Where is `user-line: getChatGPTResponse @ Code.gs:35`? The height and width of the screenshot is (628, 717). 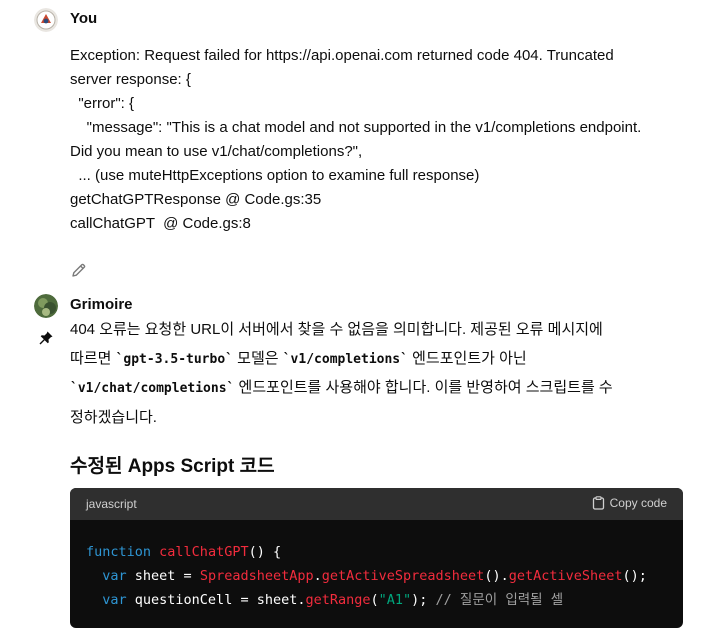
user-line: getChatGPTResponse @ Code.gs:35 is located at coordinates (196, 199).